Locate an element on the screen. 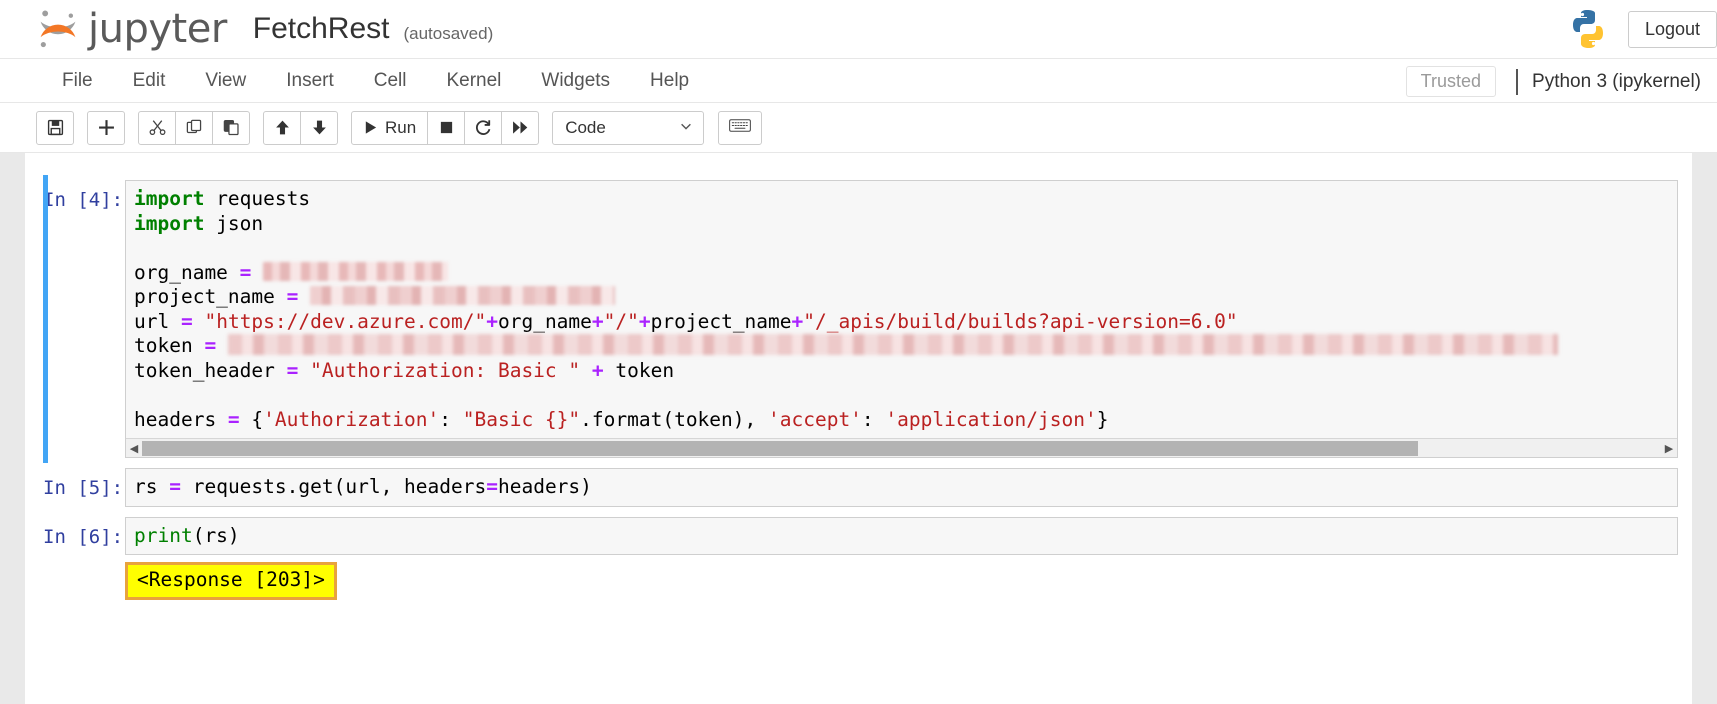  code-line: token = is located at coordinates (901, 346).